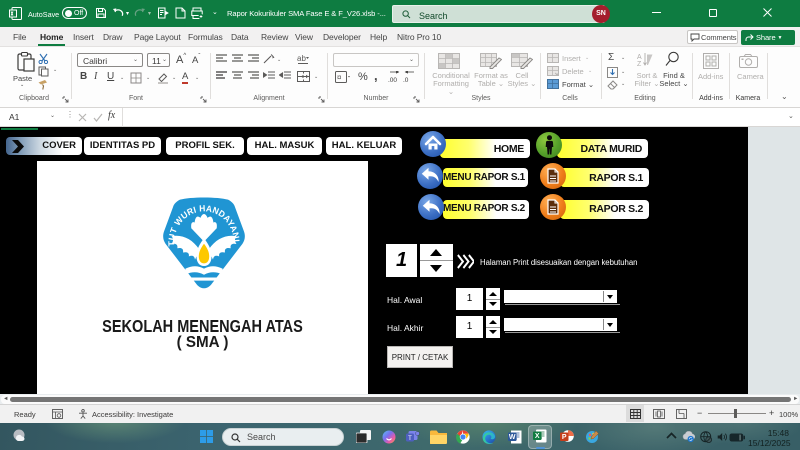  Describe the element at coordinates (512, 437) in the screenshot. I see `svg-text: W` at that location.